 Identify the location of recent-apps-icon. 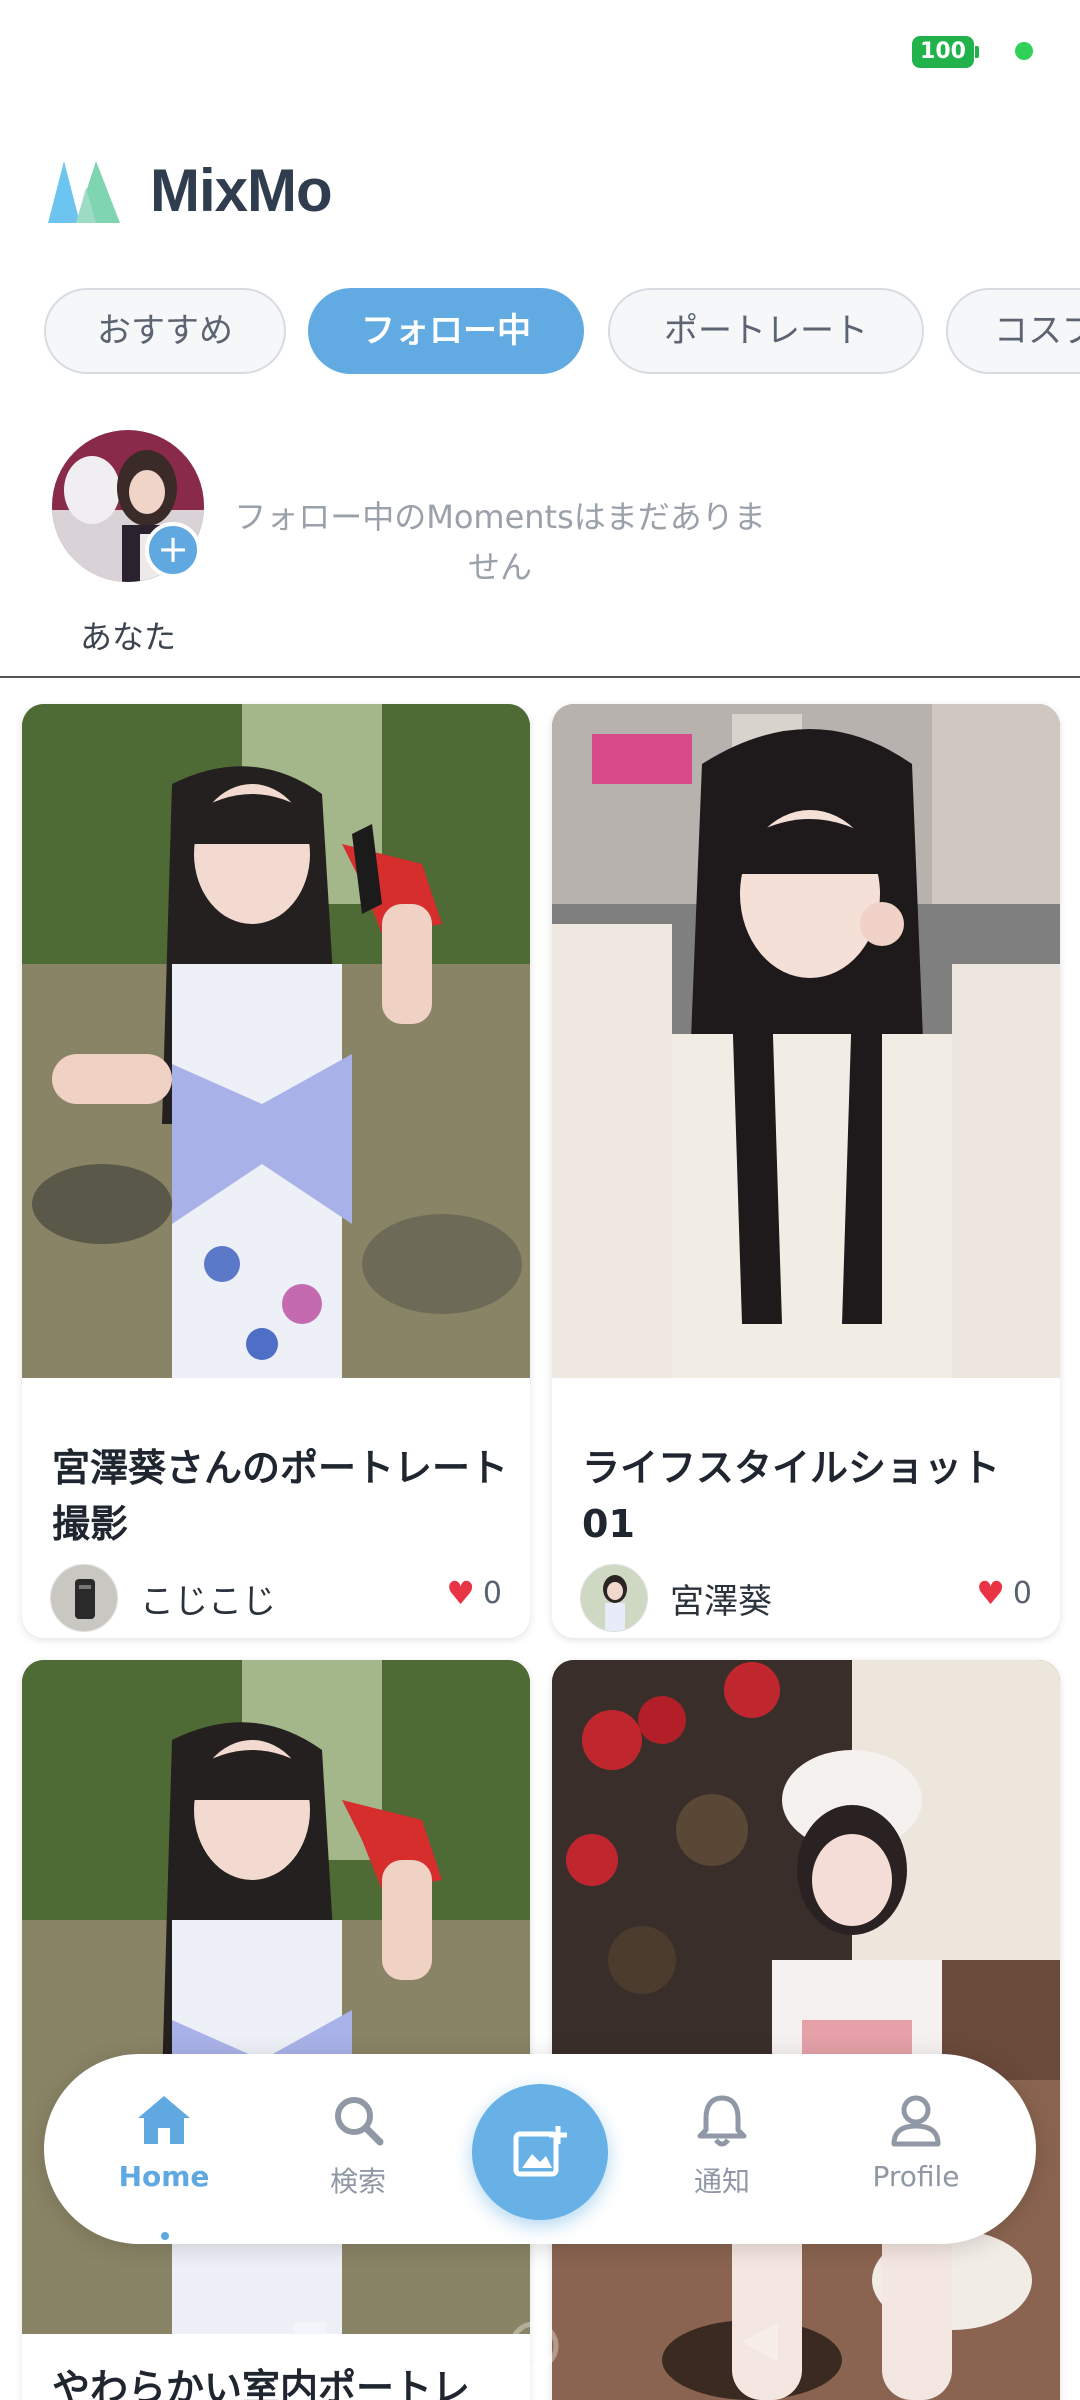
(310, 2340).